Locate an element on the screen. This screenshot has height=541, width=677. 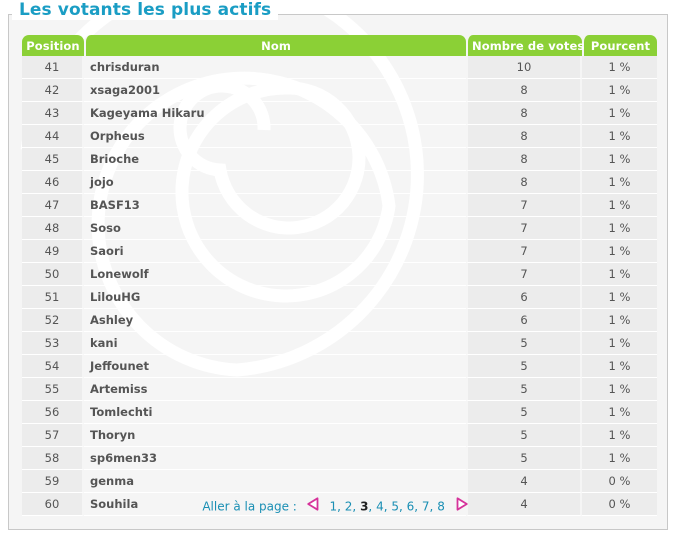
table-row: 54 Jeffounet 5 1 % is located at coordinates (339, 366).